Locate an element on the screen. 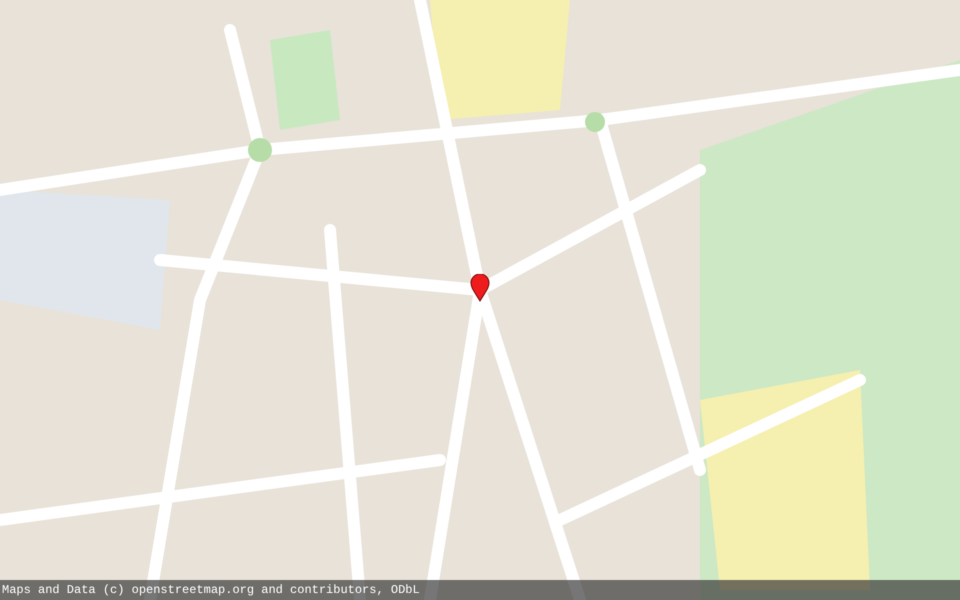  attribution-text: Maps and Data (c) openstreetmap.org and contributors, ODbL is located at coordinates (210, 590).